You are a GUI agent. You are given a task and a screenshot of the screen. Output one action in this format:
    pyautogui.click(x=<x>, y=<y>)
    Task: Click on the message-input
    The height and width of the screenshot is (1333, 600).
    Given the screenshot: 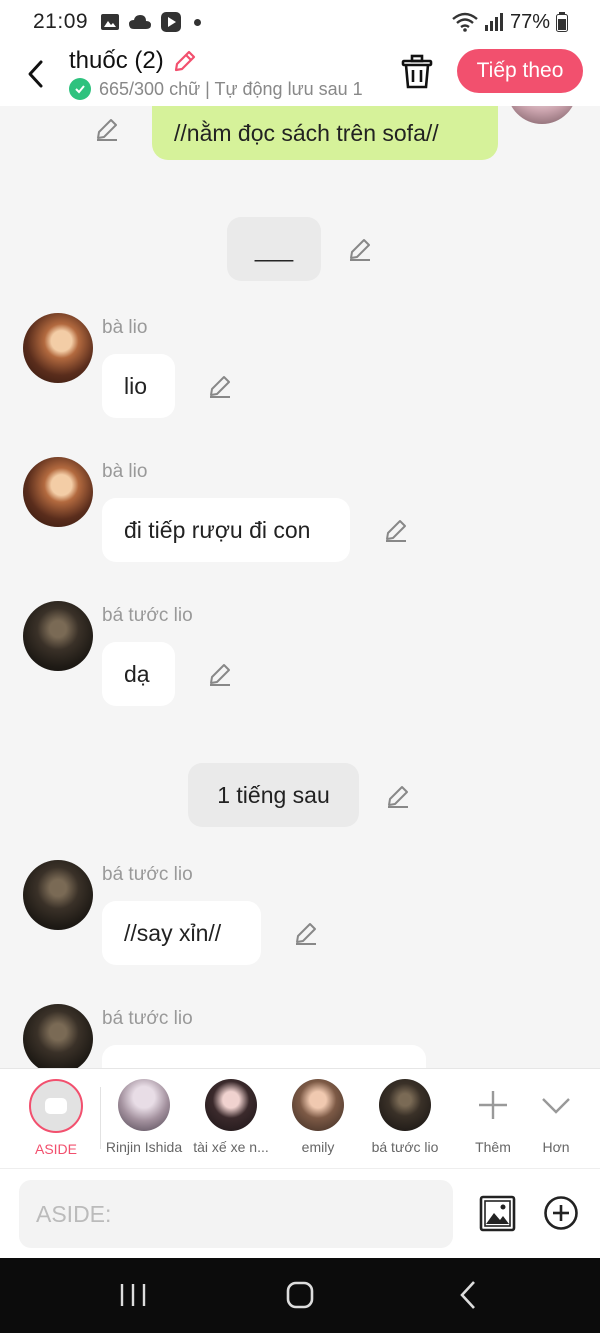 What is the action you would take?
    pyautogui.click(x=236, y=1214)
    